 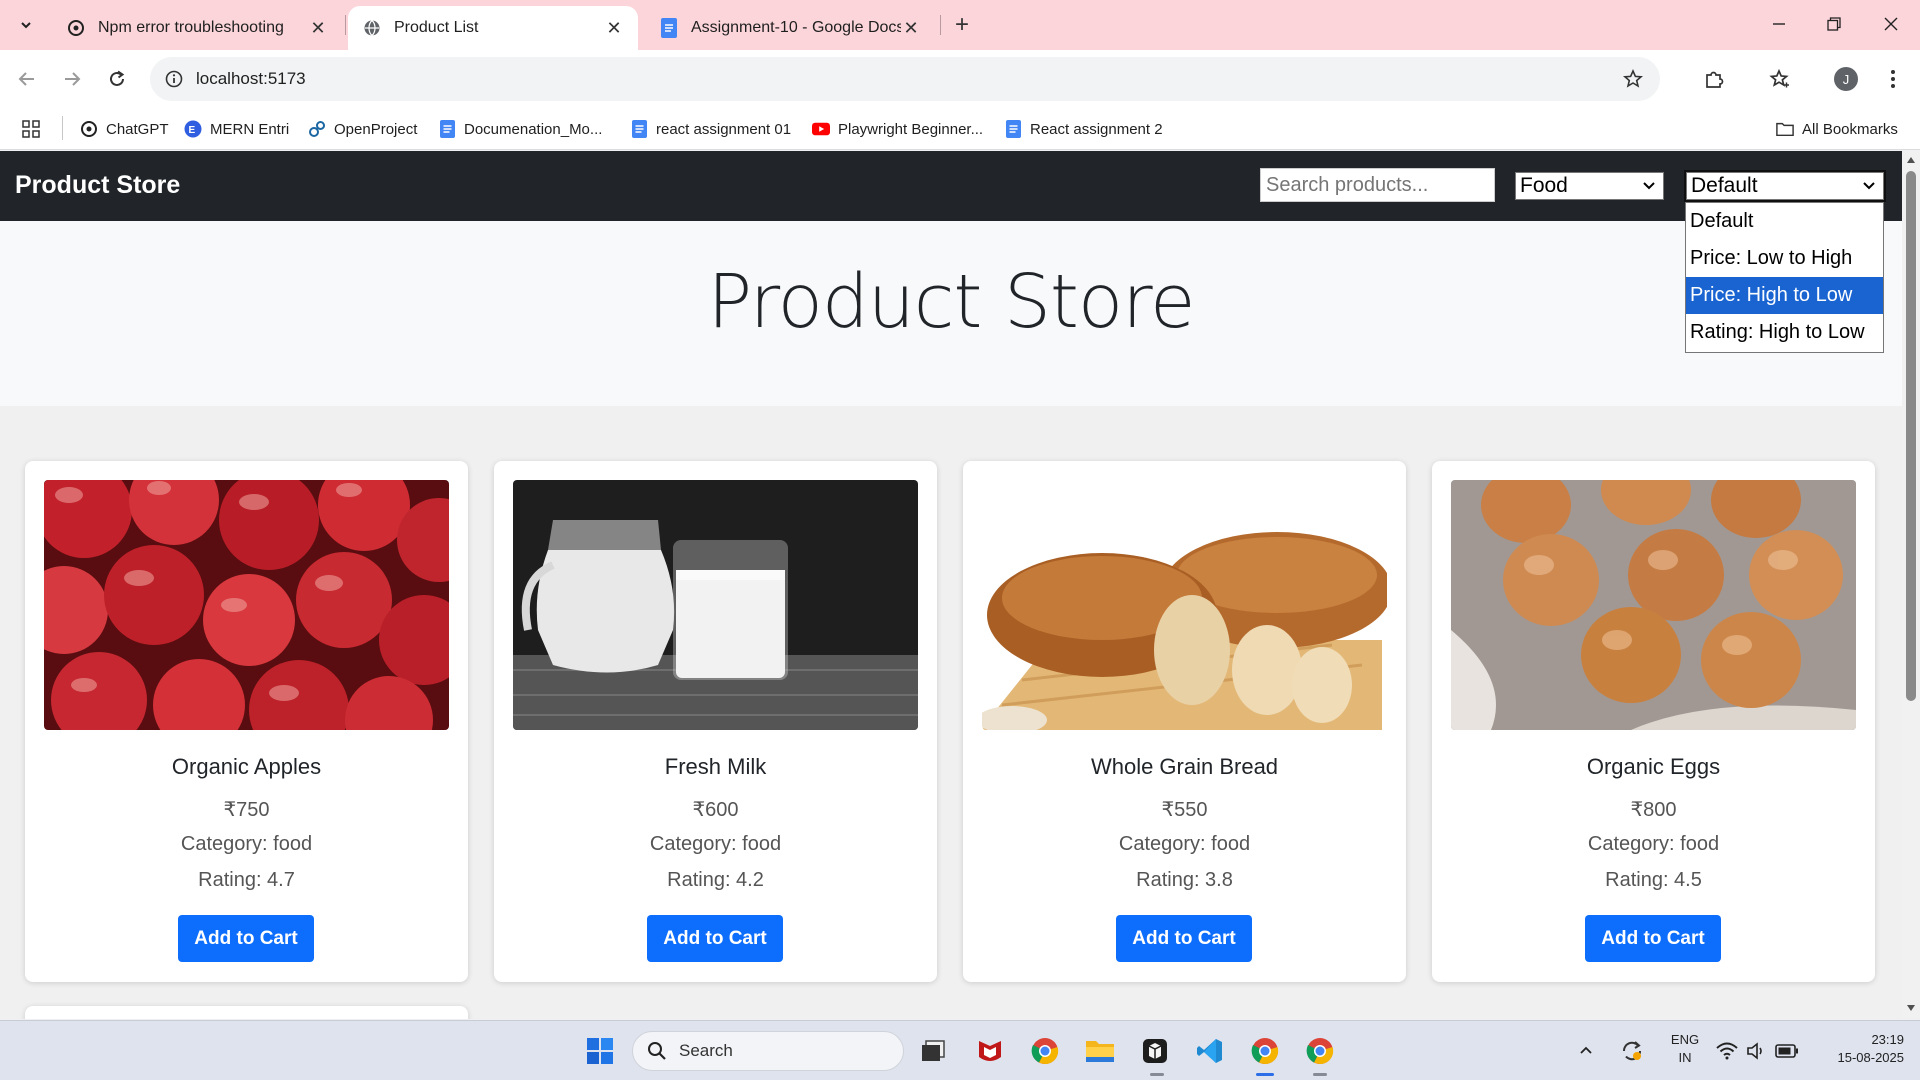 What do you see at coordinates (1784, 332) in the screenshot?
I see `sort-option-rating-high-low: Rating: High to Low` at bounding box center [1784, 332].